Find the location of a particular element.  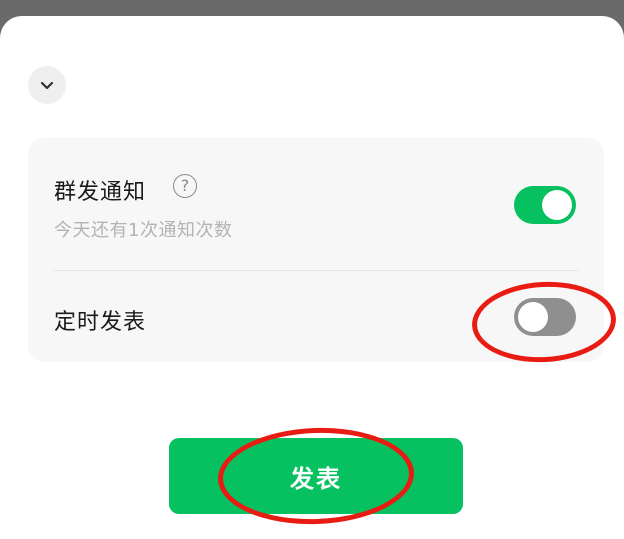

chevron-down-icon is located at coordinates (47, 85).